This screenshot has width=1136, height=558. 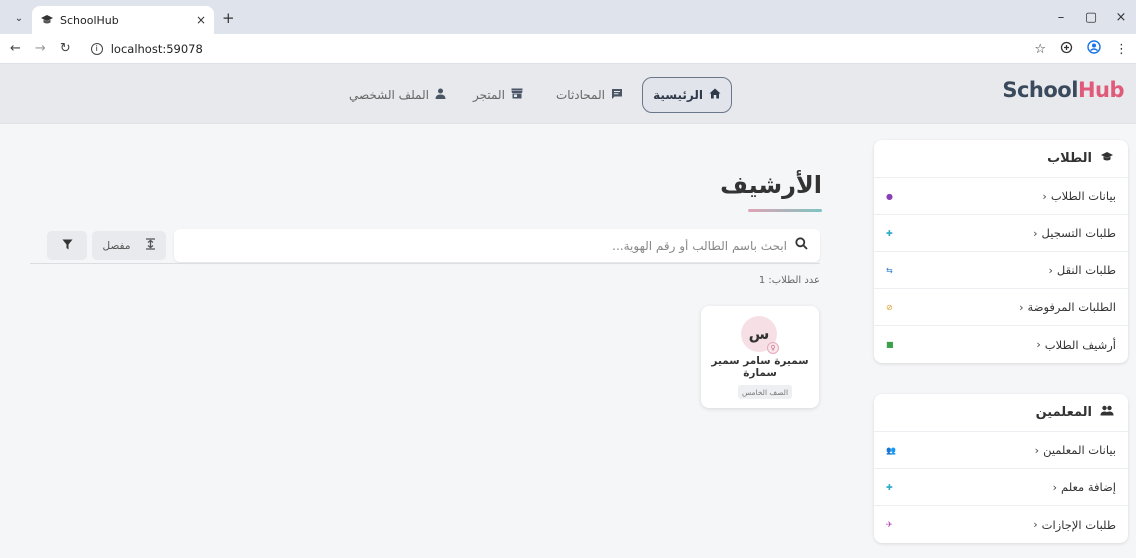 I want to click on address-bar-actions: ☆ ⋮, so click(x=1081, y=49).